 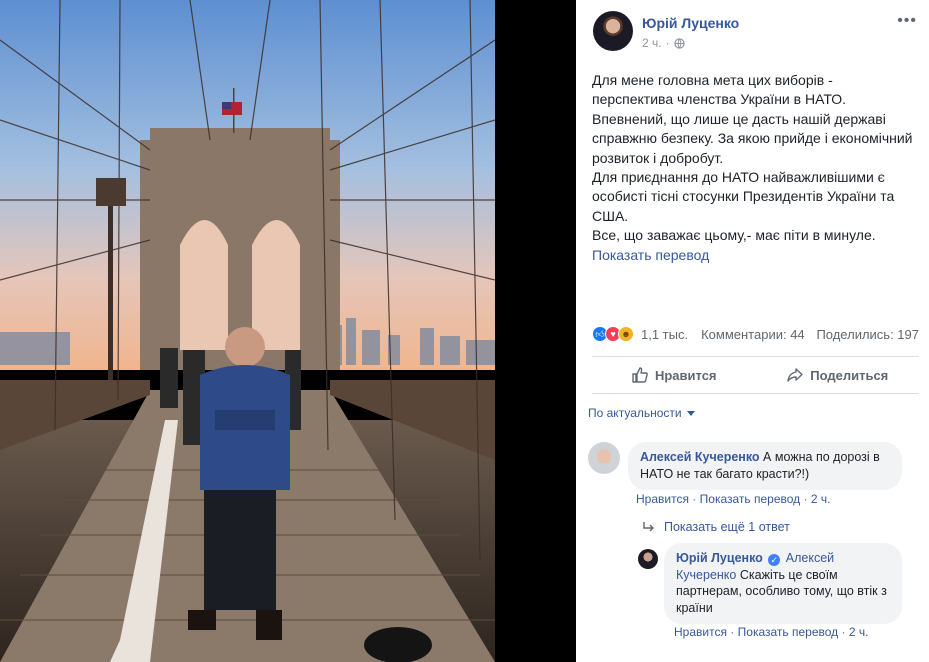 I want to click on share-button: Поделиться, so click(x=838, y=375).